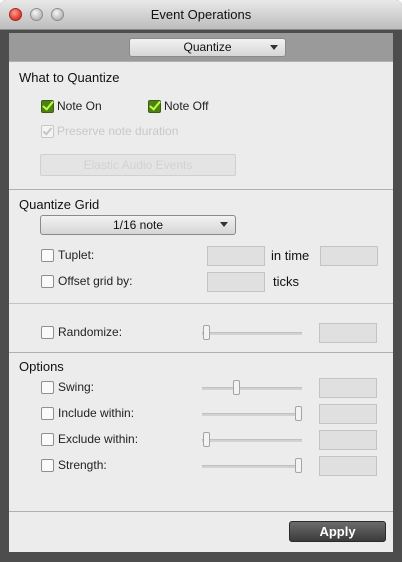  I want to click on tuplet-time-field, so click(349, 256).